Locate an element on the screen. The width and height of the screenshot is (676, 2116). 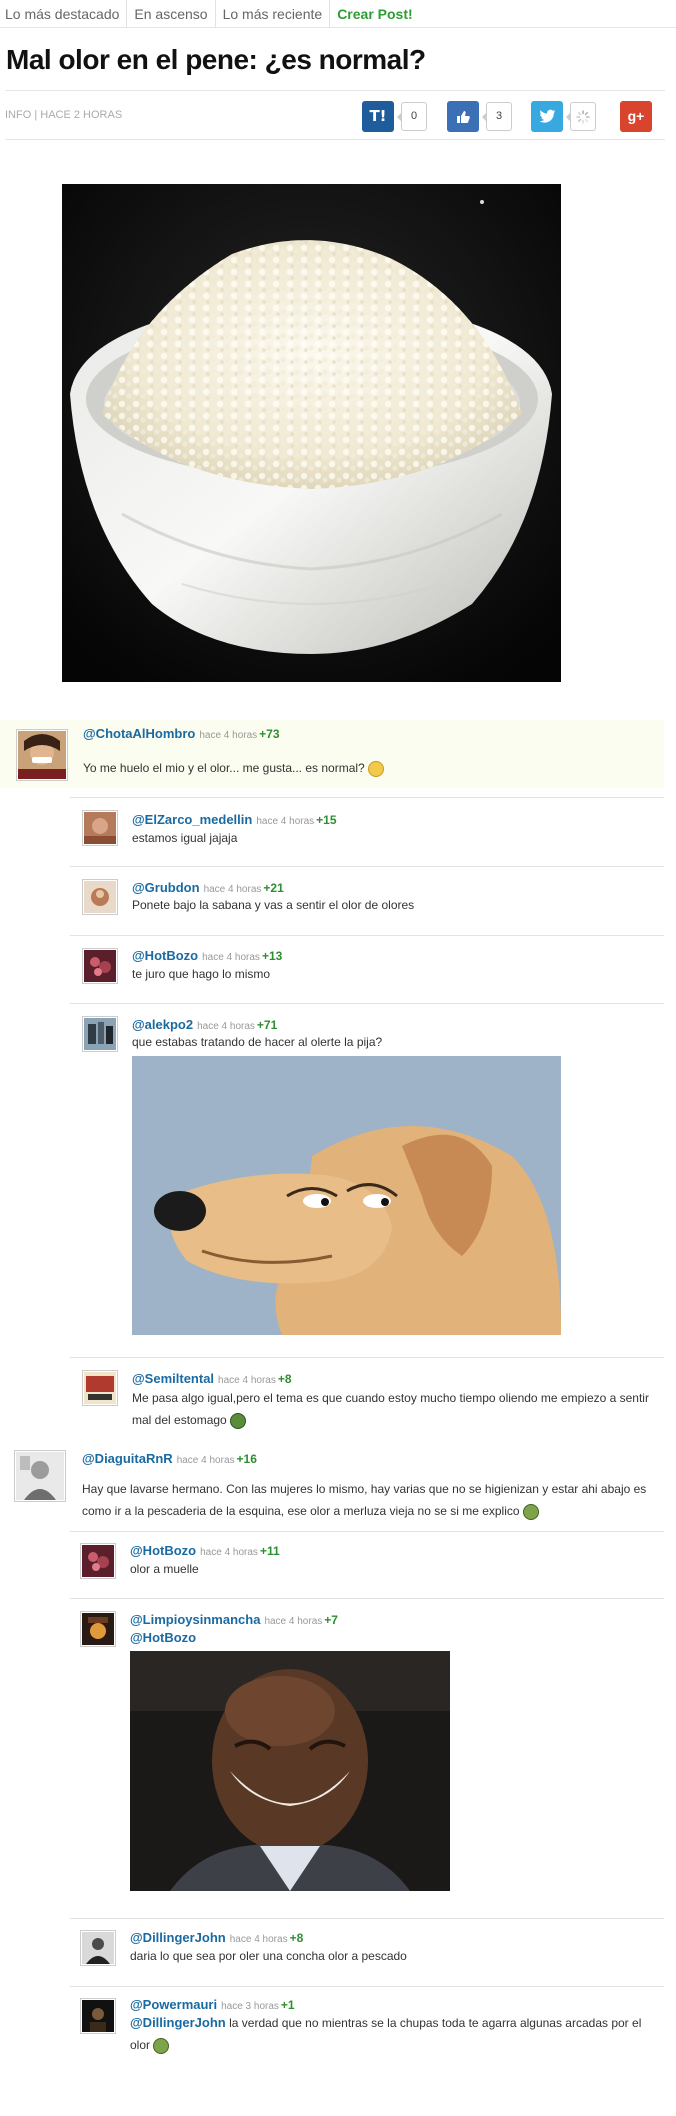
loading-spinner-icon is located at coordinates (583, 117).